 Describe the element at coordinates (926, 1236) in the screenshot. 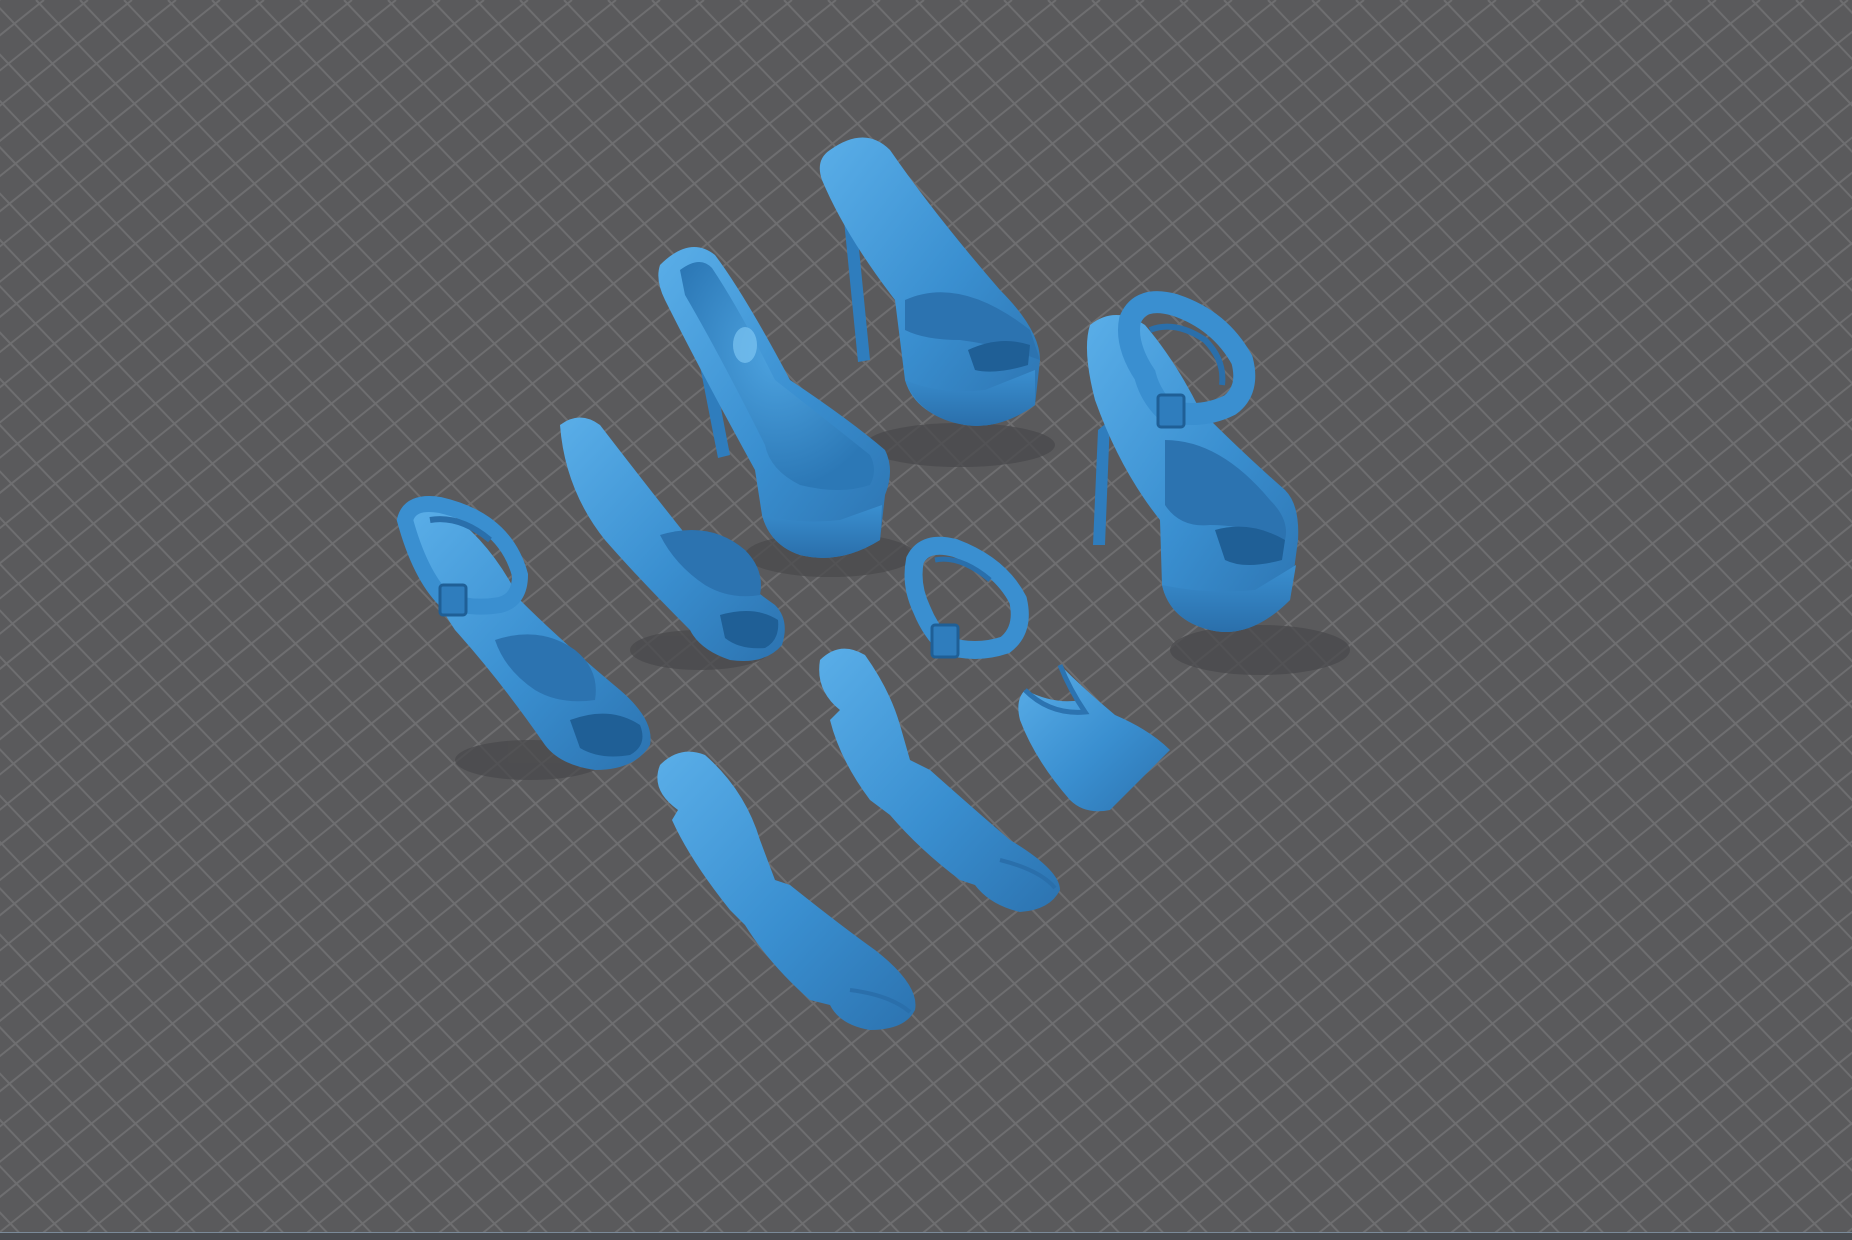

I see `viewport-bottom-border` at that location.